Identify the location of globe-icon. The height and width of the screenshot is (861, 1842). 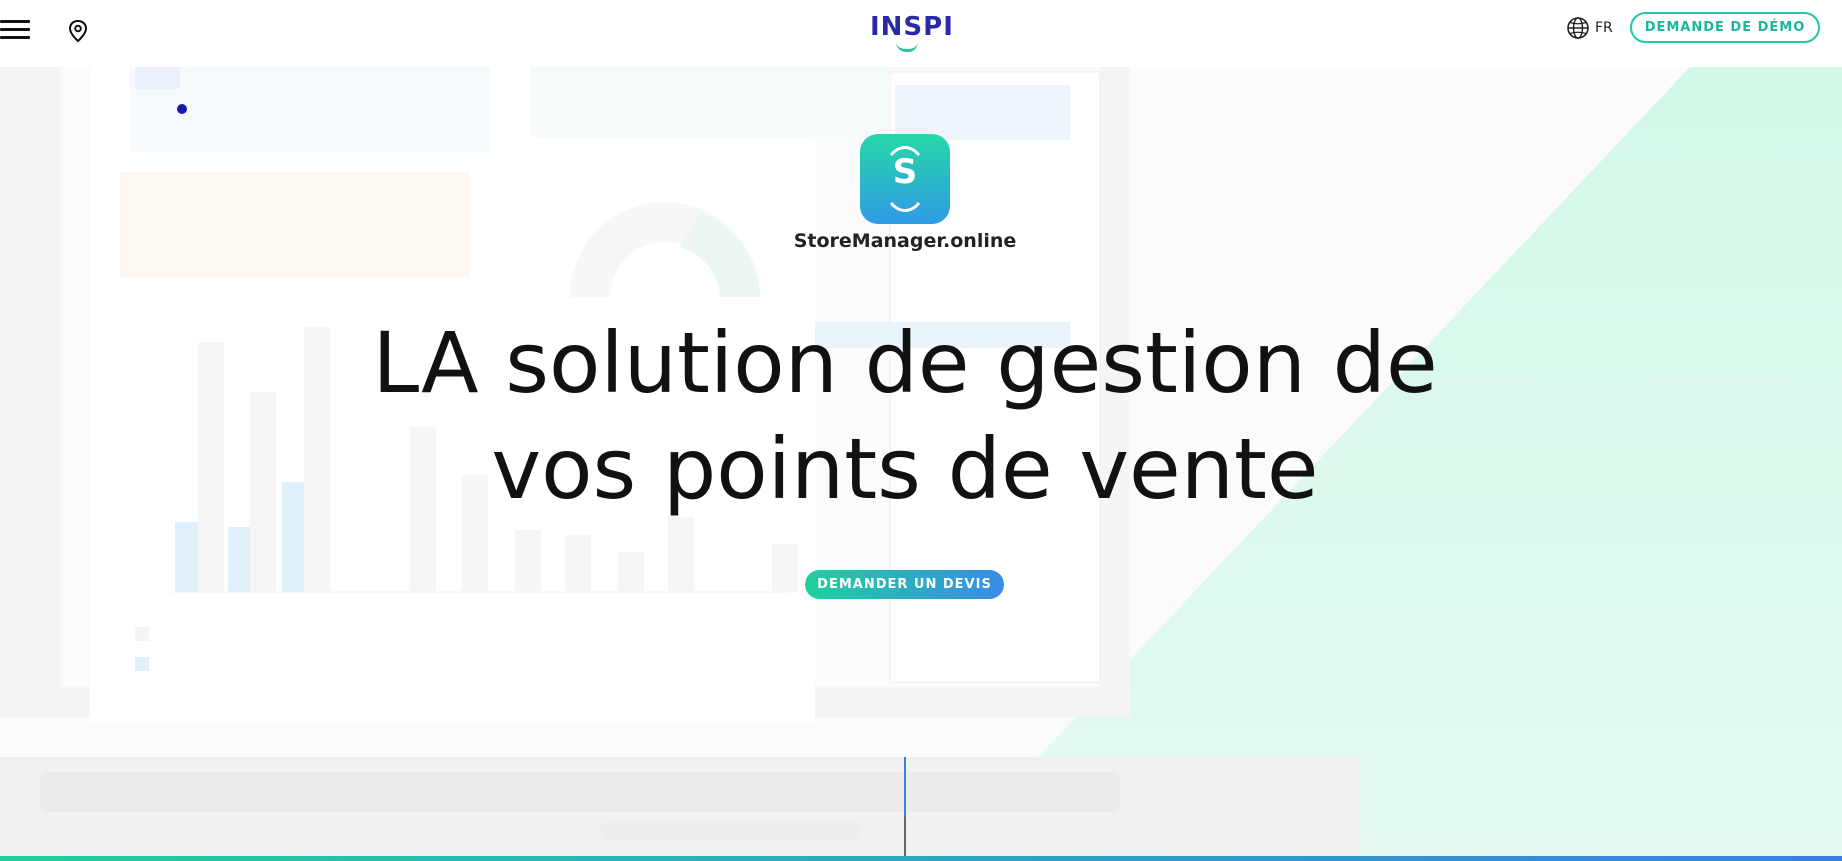
(1578, 28).